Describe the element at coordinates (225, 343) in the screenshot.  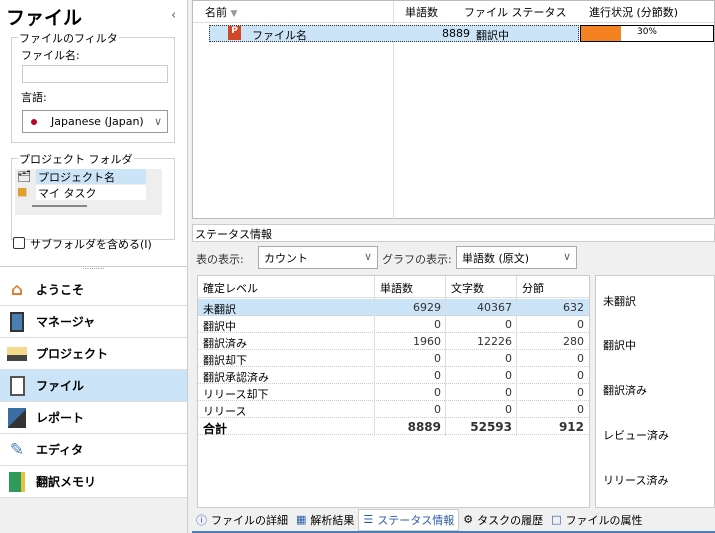
I see `cell: 翻訳済み` at that location.